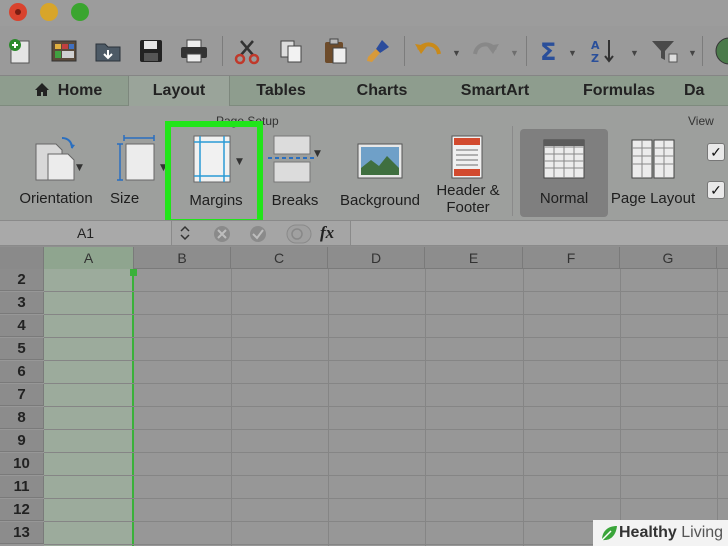 This screenshot has width=728, height=546. What do you see at coordinates (595, 45) in the screenshot?
I see `svg-text: A` at bounding box center [595, 45].